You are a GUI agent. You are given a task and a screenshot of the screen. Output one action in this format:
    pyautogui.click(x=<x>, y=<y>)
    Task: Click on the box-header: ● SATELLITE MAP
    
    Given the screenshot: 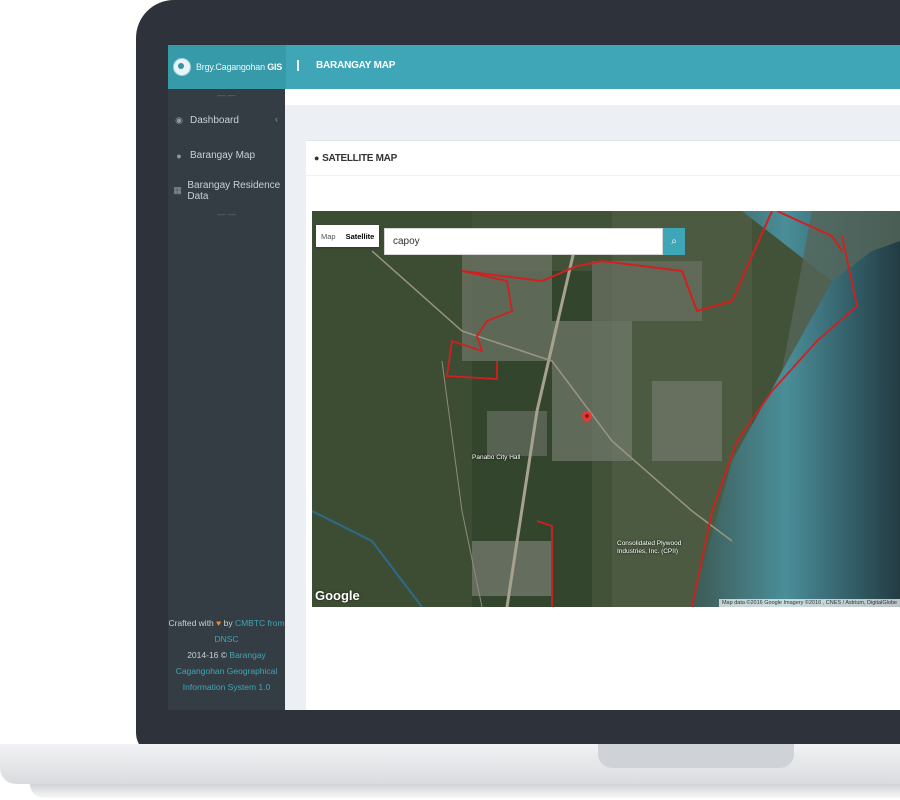 What is the action you would take?
    pyautogui.click(x=603, y=158)
    